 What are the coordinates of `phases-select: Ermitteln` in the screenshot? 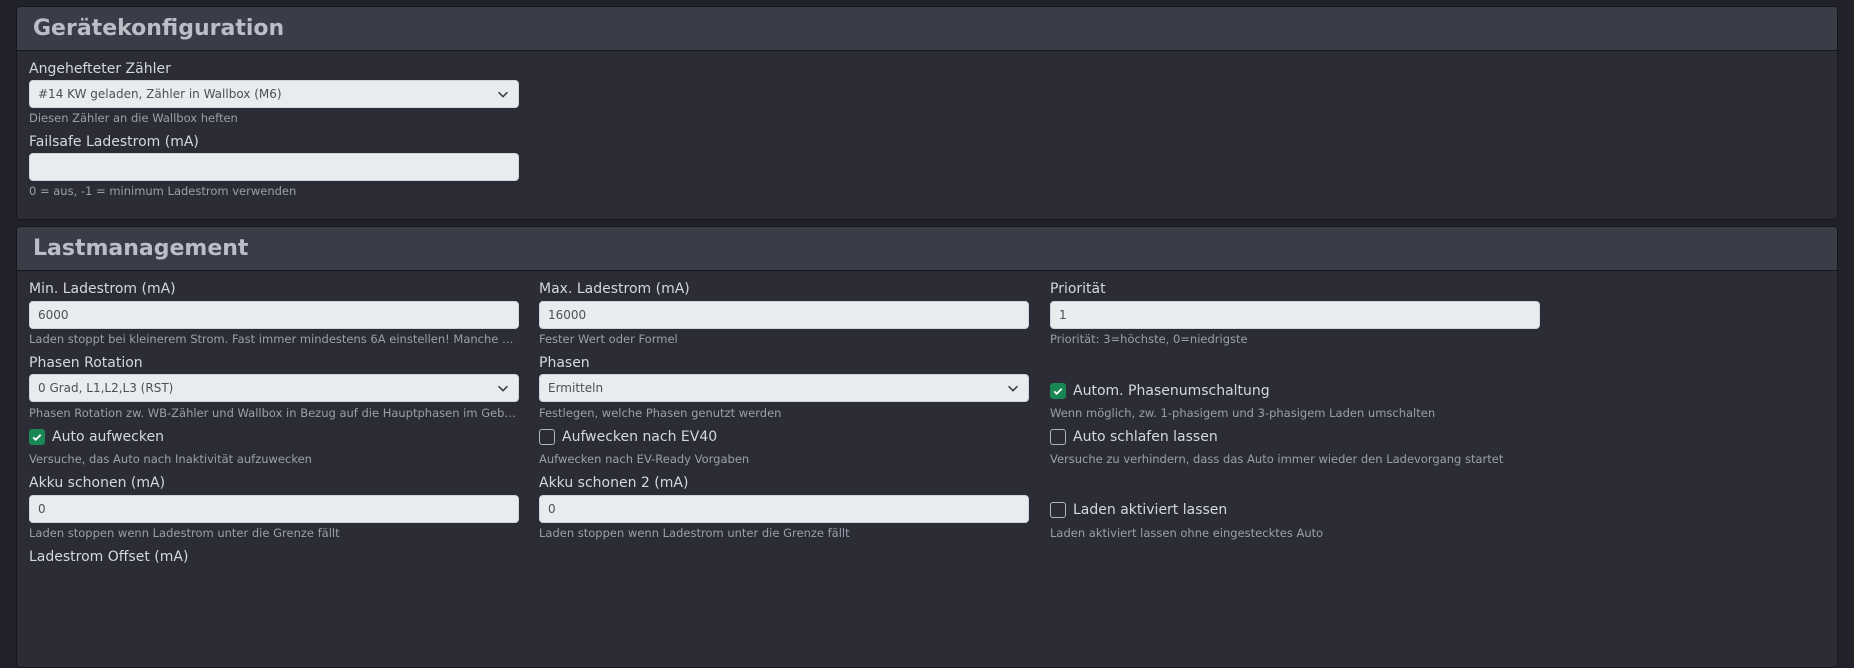 It's located at (784, 388).